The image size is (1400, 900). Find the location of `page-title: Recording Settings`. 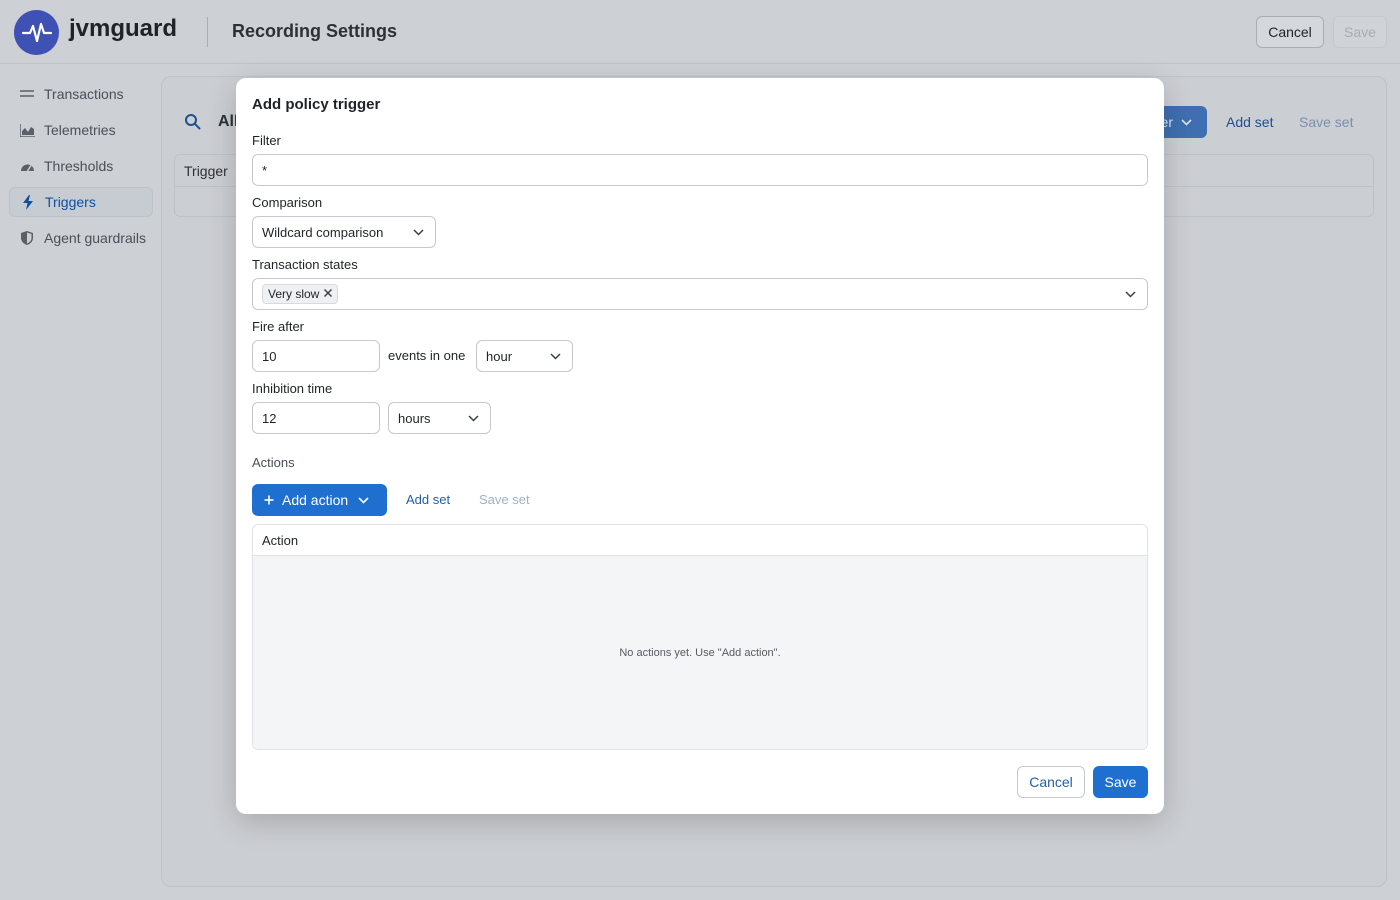

page-title: Recording Settings is located at coordinates (315, 31).